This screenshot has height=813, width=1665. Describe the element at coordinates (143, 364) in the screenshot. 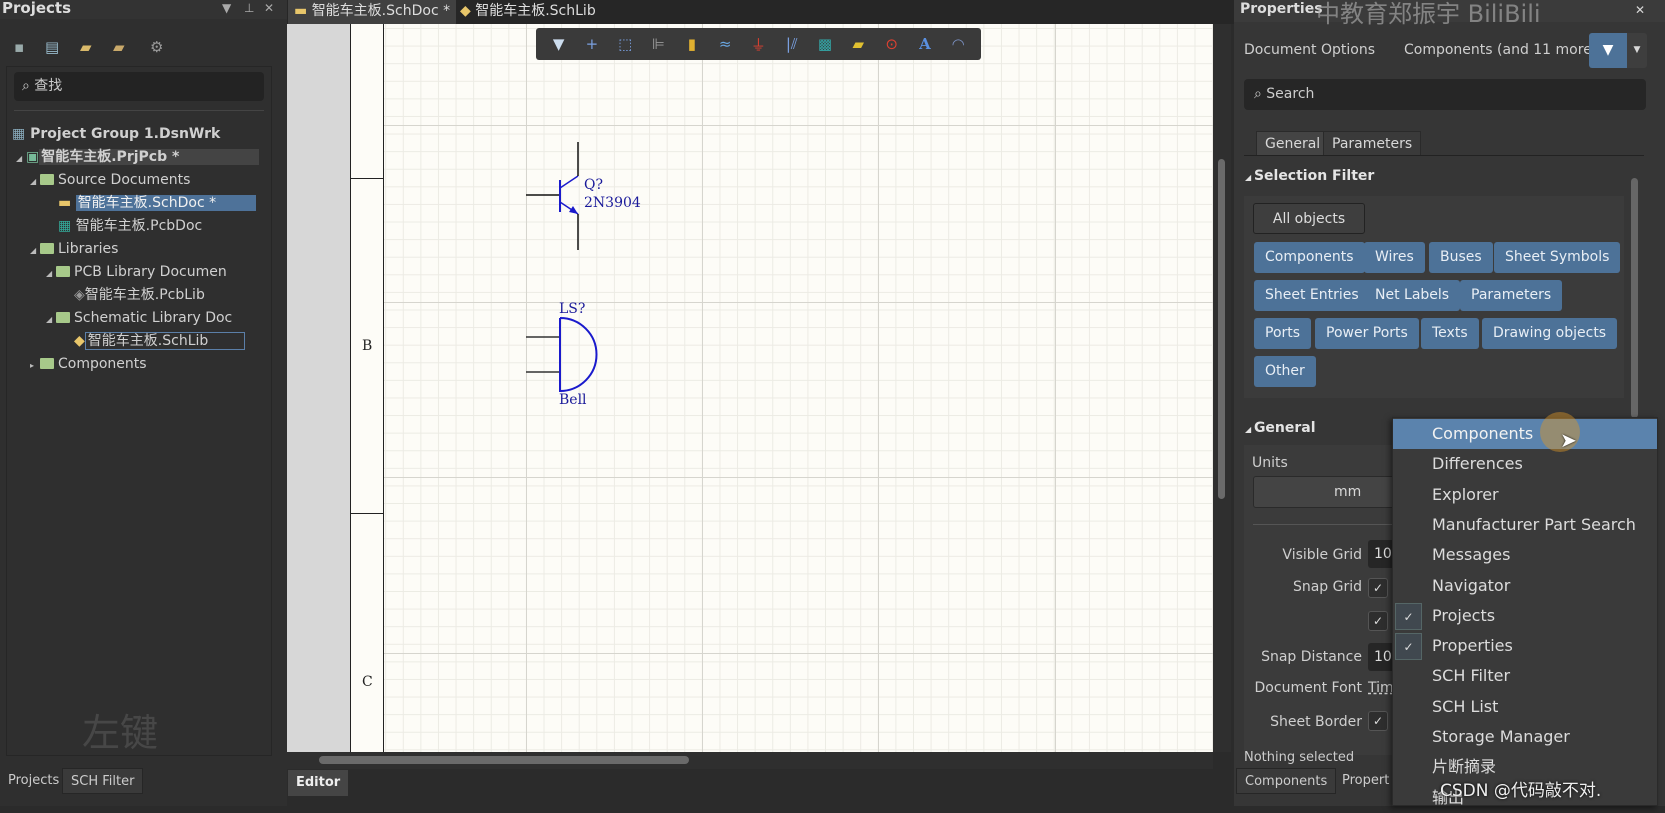

I see `tree-item-components: ▸ Components` at that location.